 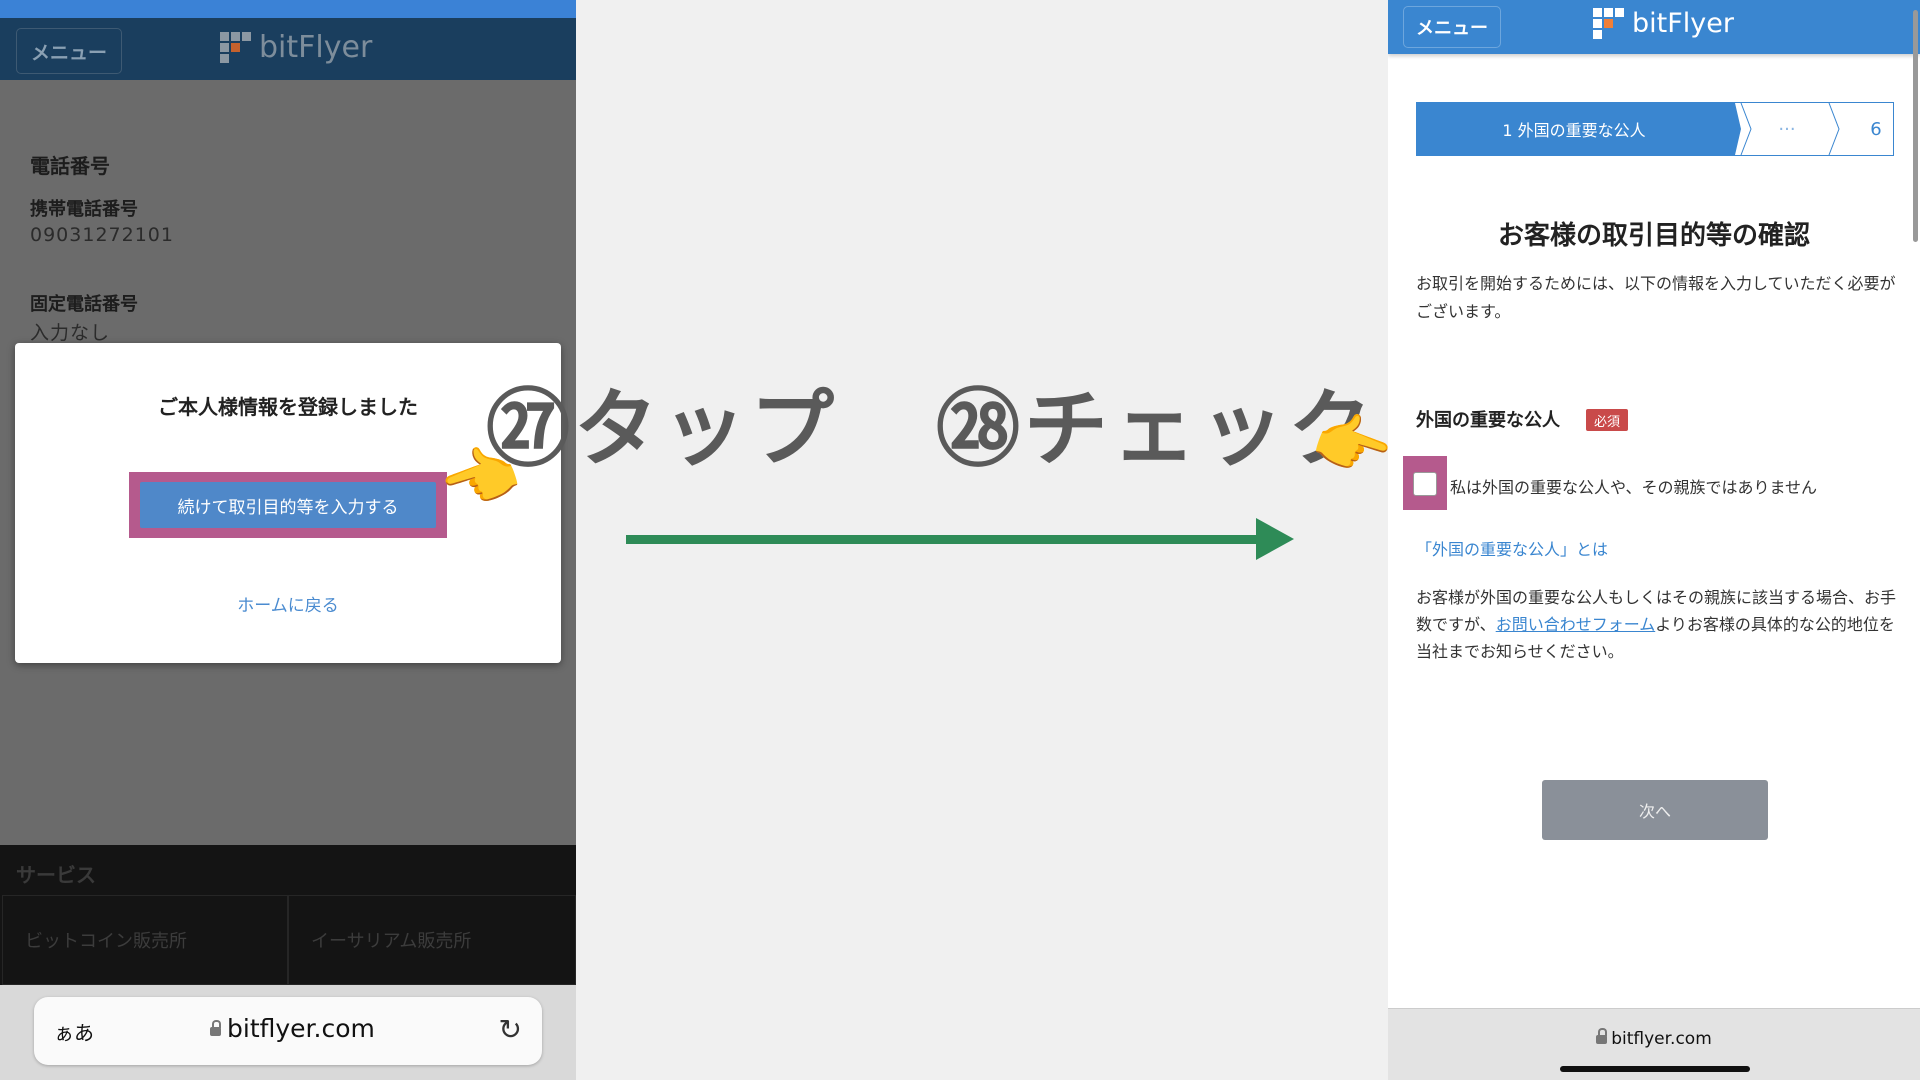 What do you see at coordinates (288, 407) in the screenshot?
I see `modal-title: ご本人様情報を登録しました` at bounding box center [288, 407].